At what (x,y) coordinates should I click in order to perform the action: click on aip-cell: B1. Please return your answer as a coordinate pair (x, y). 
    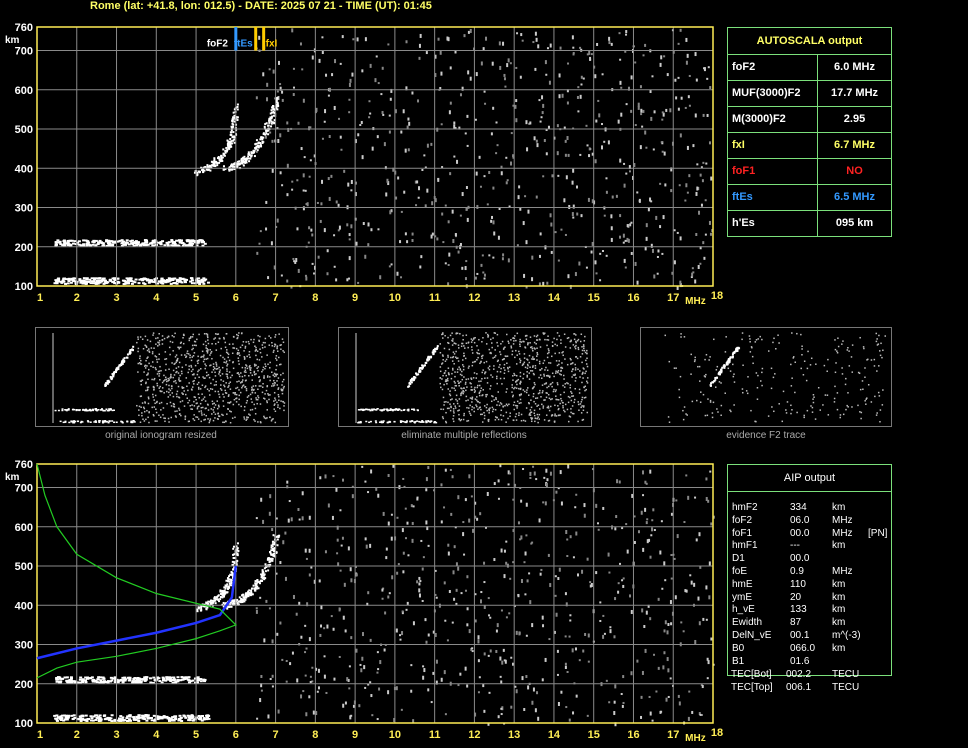
    Looking at the image, I should click on (738, 661).